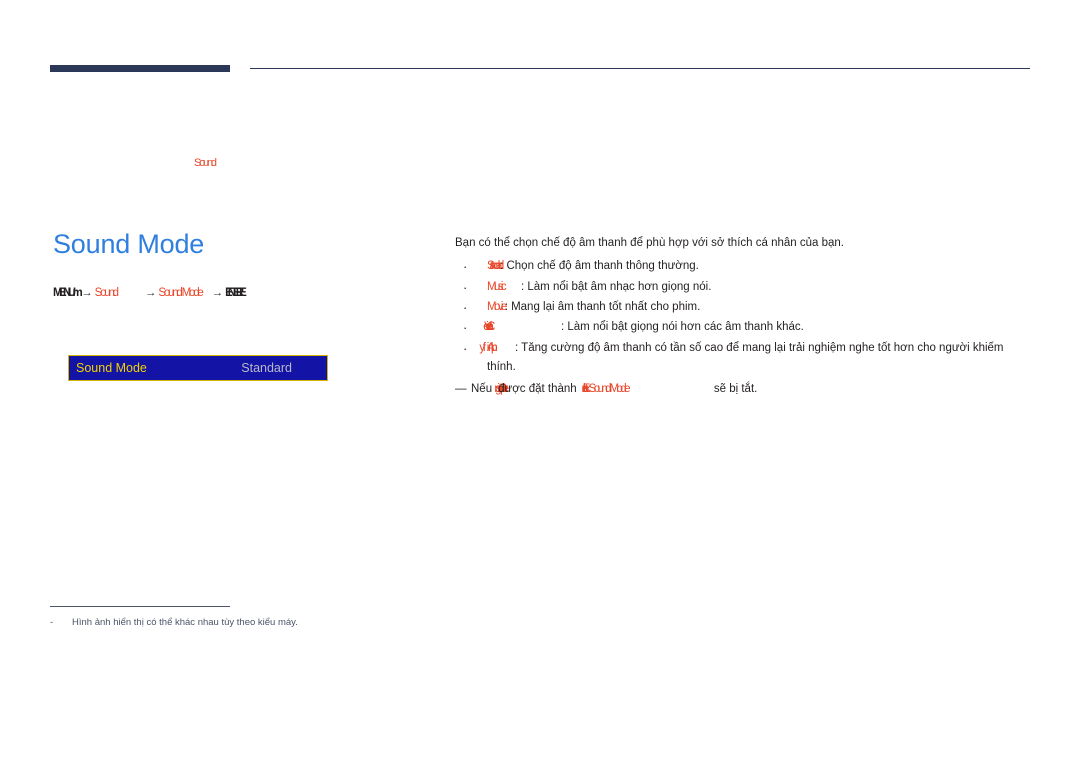 This screenshot has height=763, width=1080. What do you see at coordinates (205, 163) in the screenshot?
I see `chapter-label: Sound` at bounding box center [205, 163].